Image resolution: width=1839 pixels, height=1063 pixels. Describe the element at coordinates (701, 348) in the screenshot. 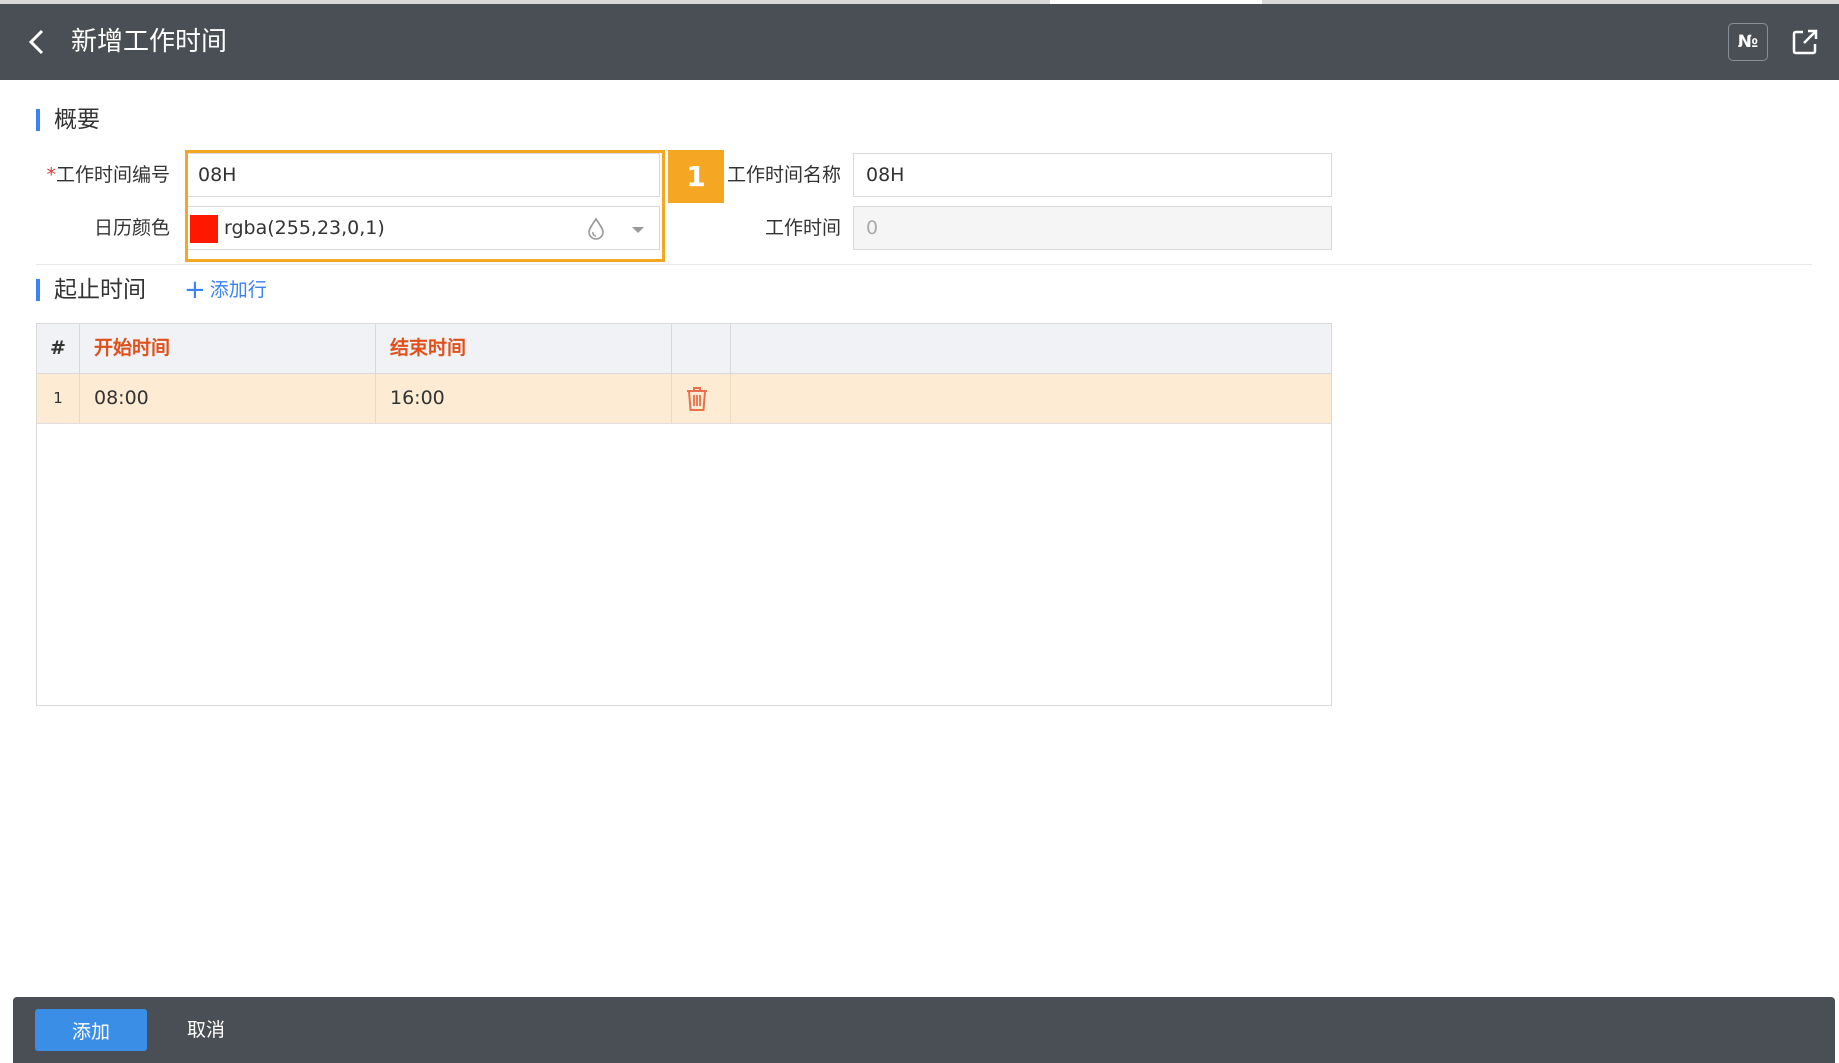

I see `header-actions` at that location.